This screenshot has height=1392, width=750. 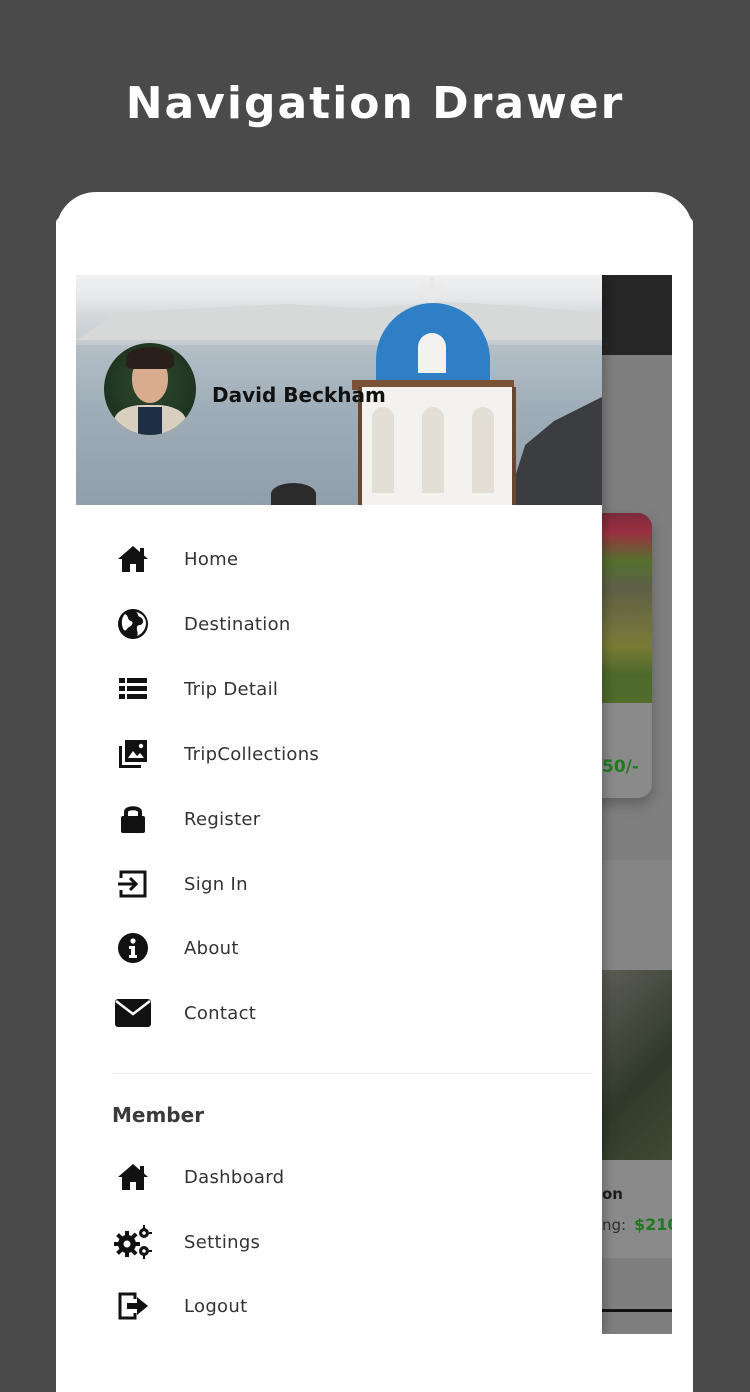 I want to click on sign-in-icon, so click(x=133, y=884).